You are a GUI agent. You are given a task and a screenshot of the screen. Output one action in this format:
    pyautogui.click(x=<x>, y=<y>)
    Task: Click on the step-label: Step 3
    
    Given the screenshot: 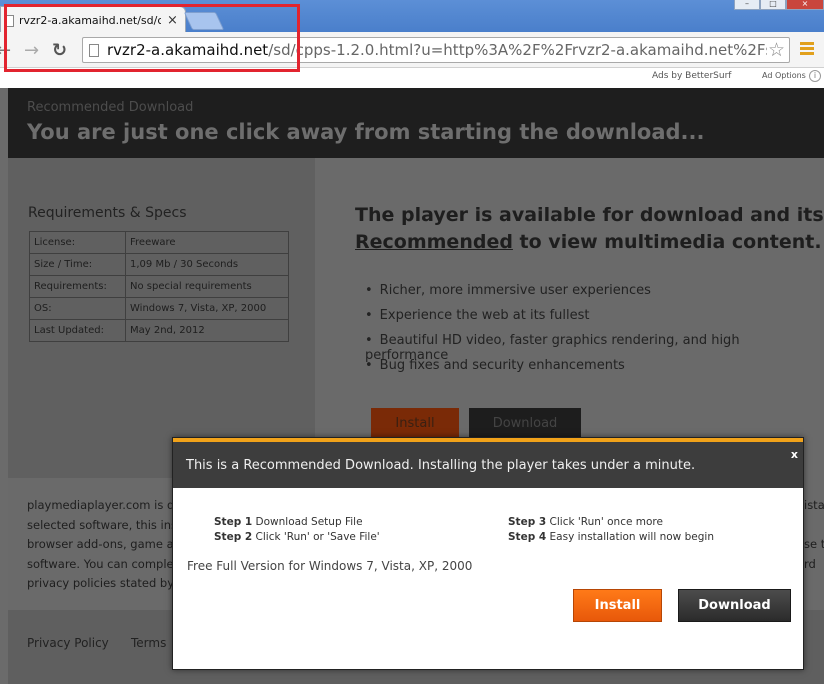 What is the action you would take?
    pyautogui.click(x=527, y=522)
    